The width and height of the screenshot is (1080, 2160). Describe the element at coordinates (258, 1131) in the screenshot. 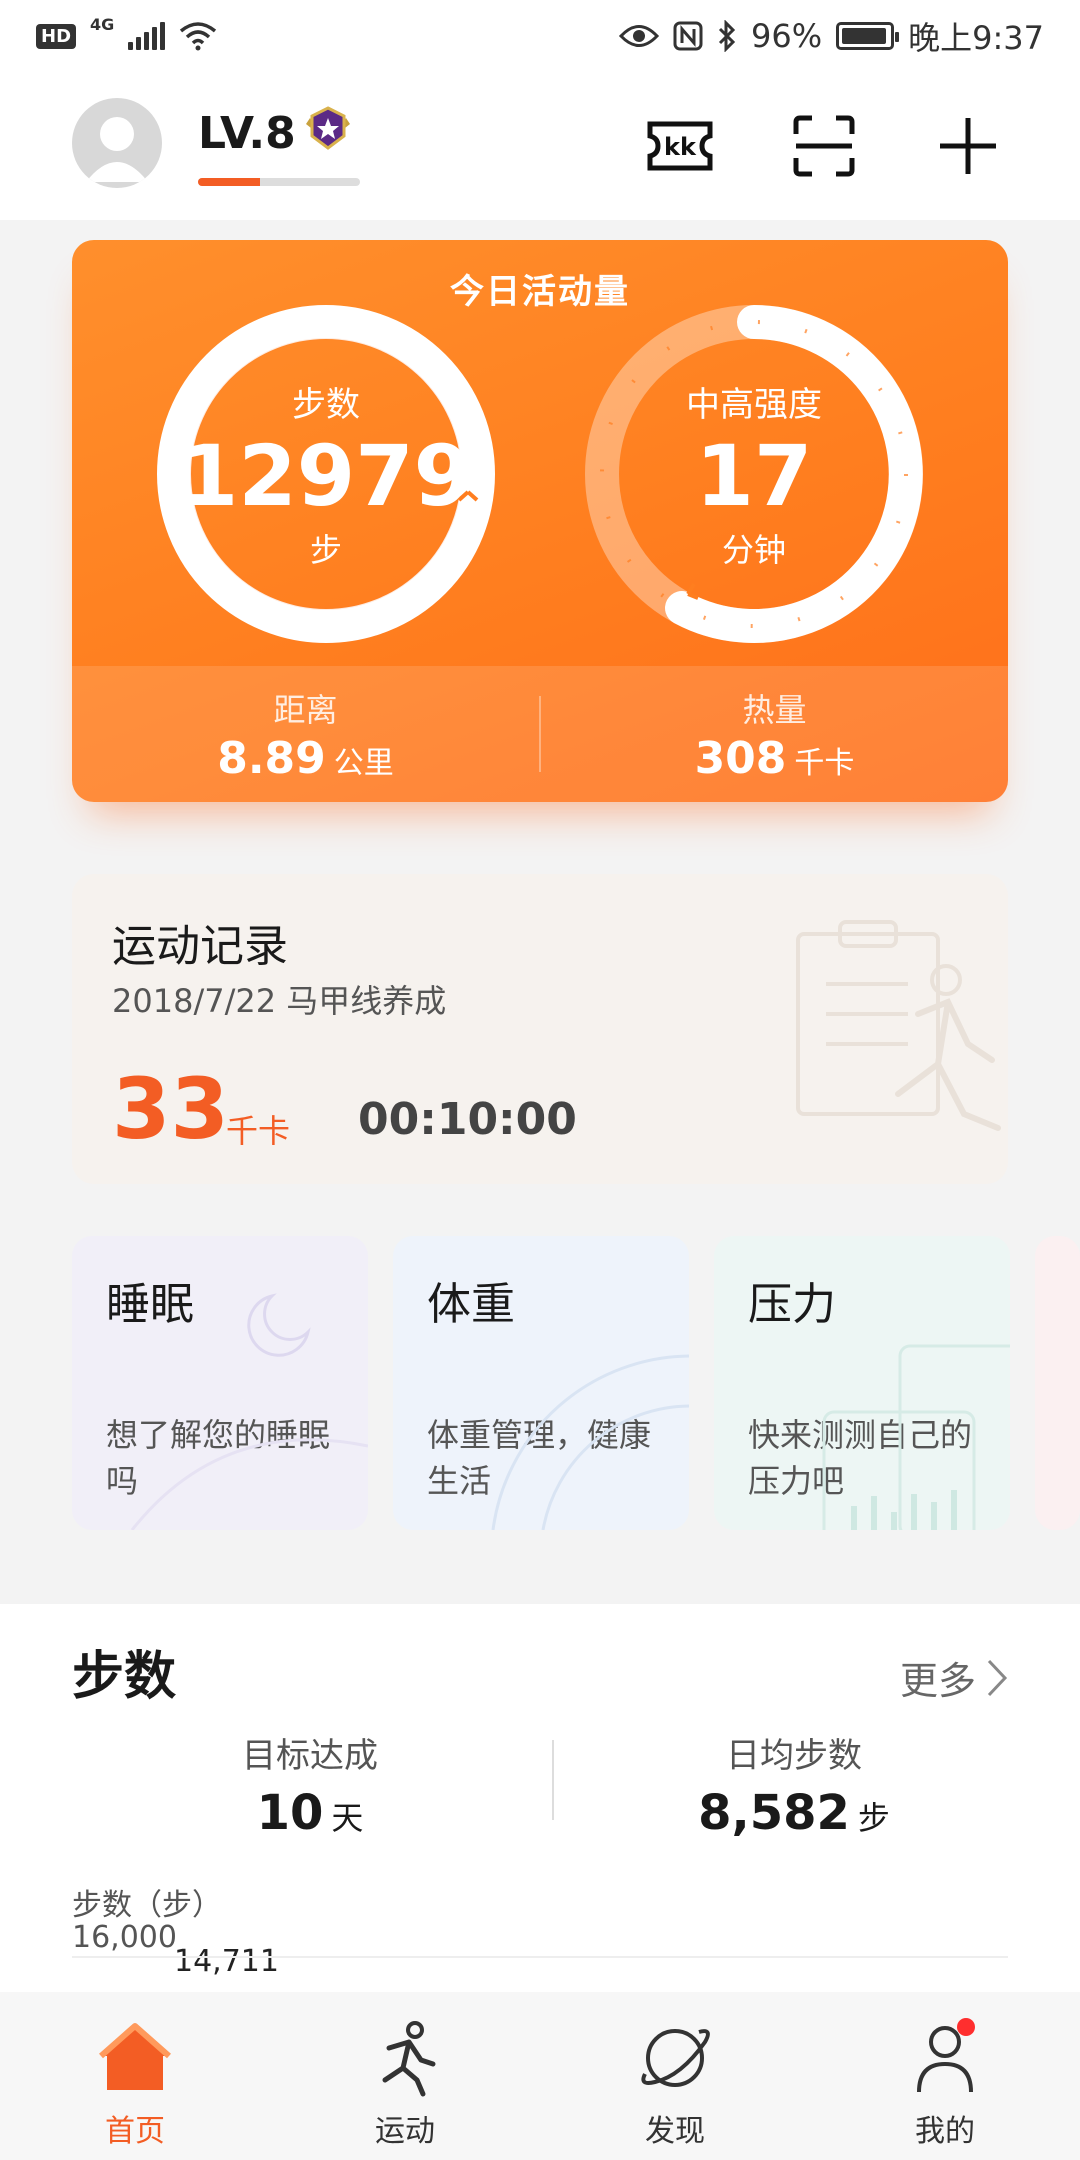

I see `record-kcal-unit: 千卡` at that location.